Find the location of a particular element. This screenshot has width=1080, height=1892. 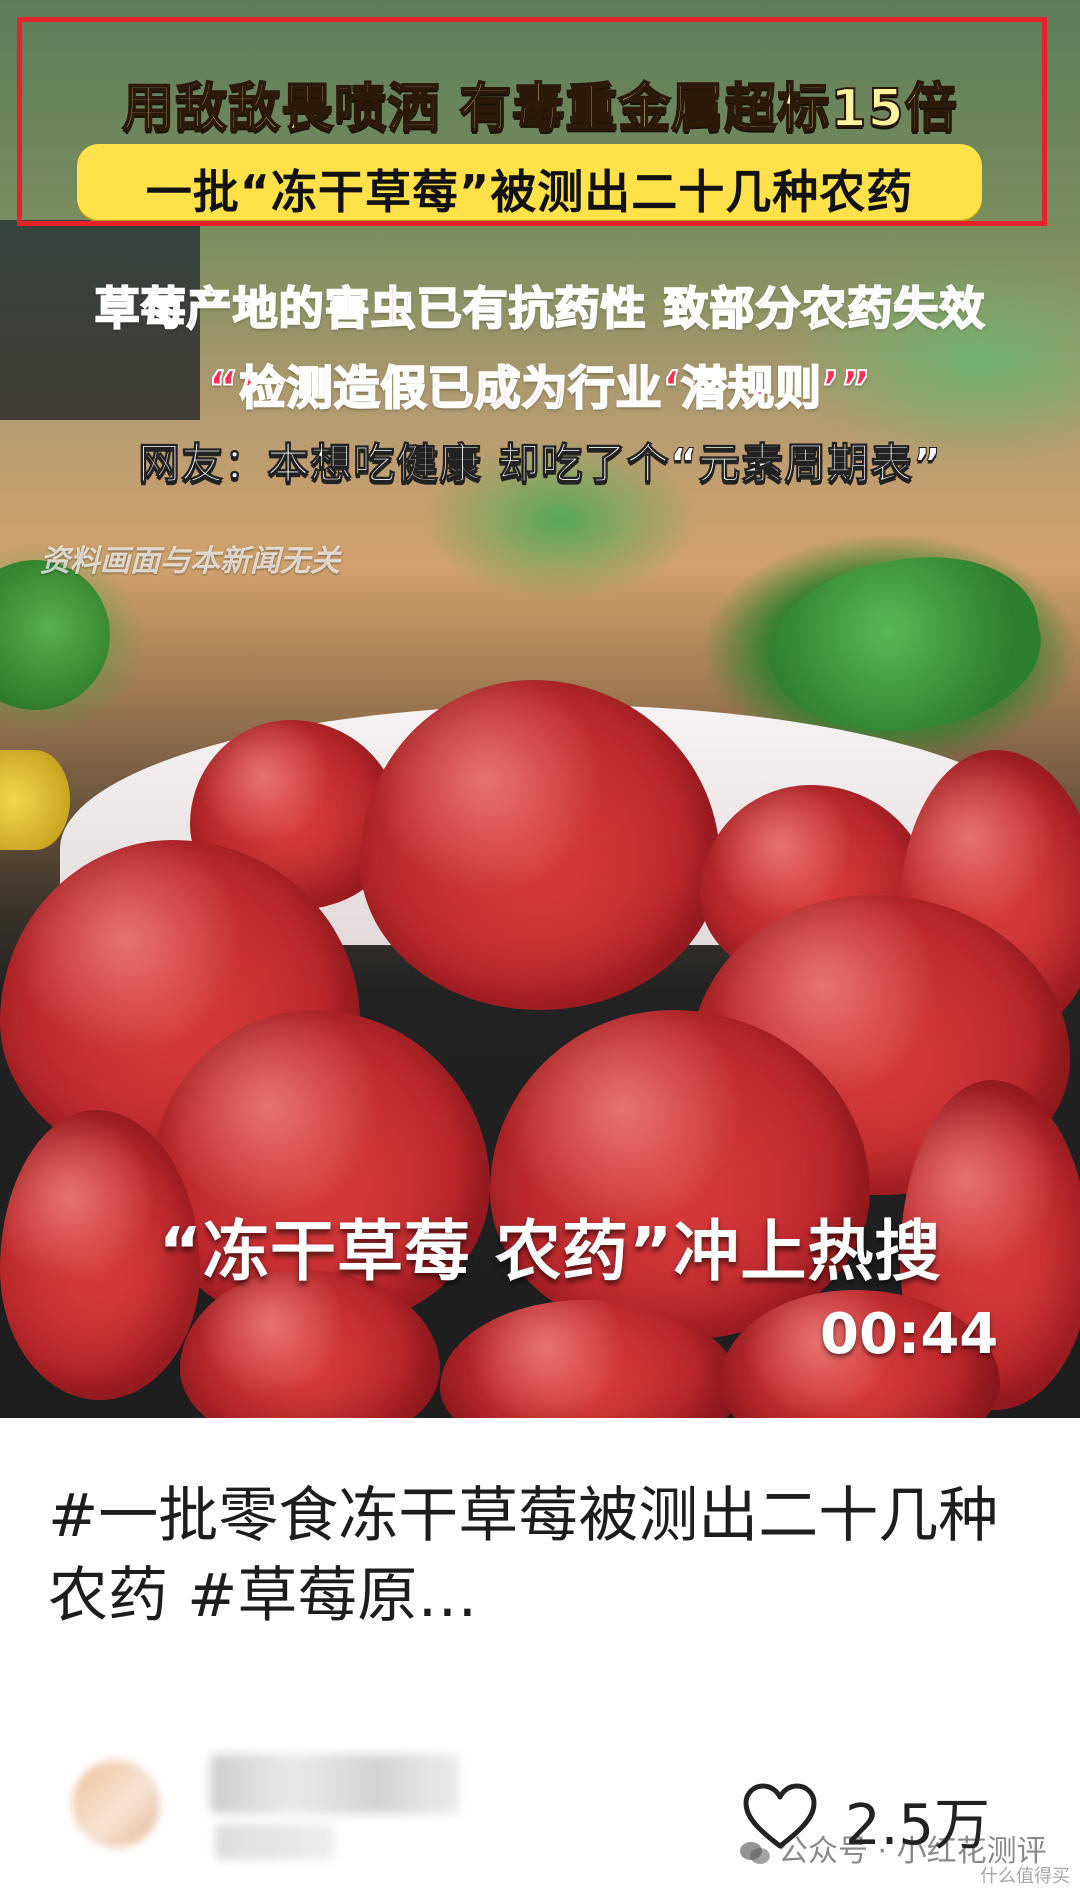

video-duration: 00:44 is located at coordinates (909, 1334).